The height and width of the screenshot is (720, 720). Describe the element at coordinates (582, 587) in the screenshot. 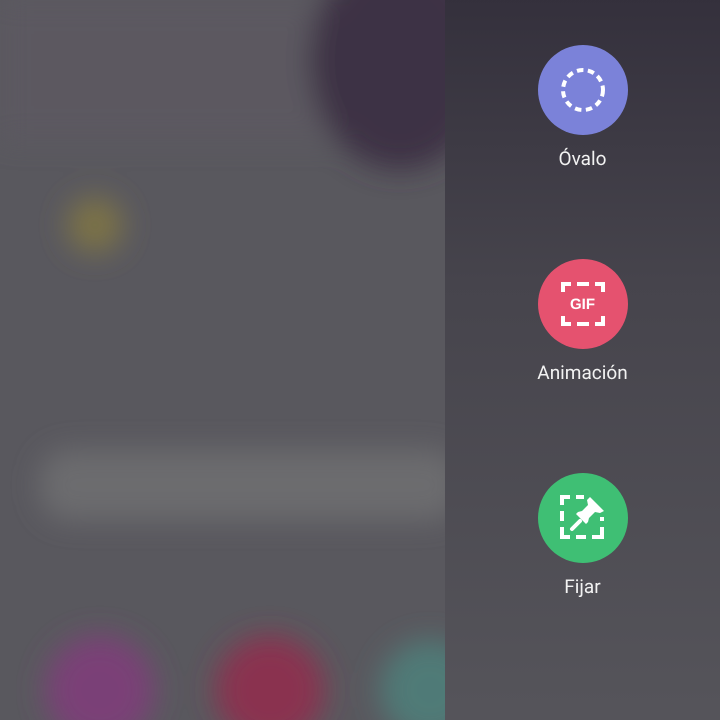

I see `action-label: Fijar` at that location.